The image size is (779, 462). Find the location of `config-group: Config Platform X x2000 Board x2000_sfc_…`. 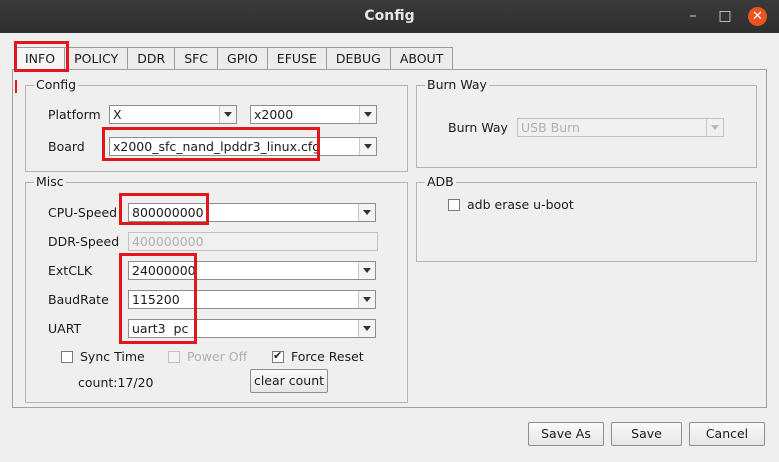

config-group: Config Platform X x2000 Board x2000_sfc_… is located at coordinates (216, 124).